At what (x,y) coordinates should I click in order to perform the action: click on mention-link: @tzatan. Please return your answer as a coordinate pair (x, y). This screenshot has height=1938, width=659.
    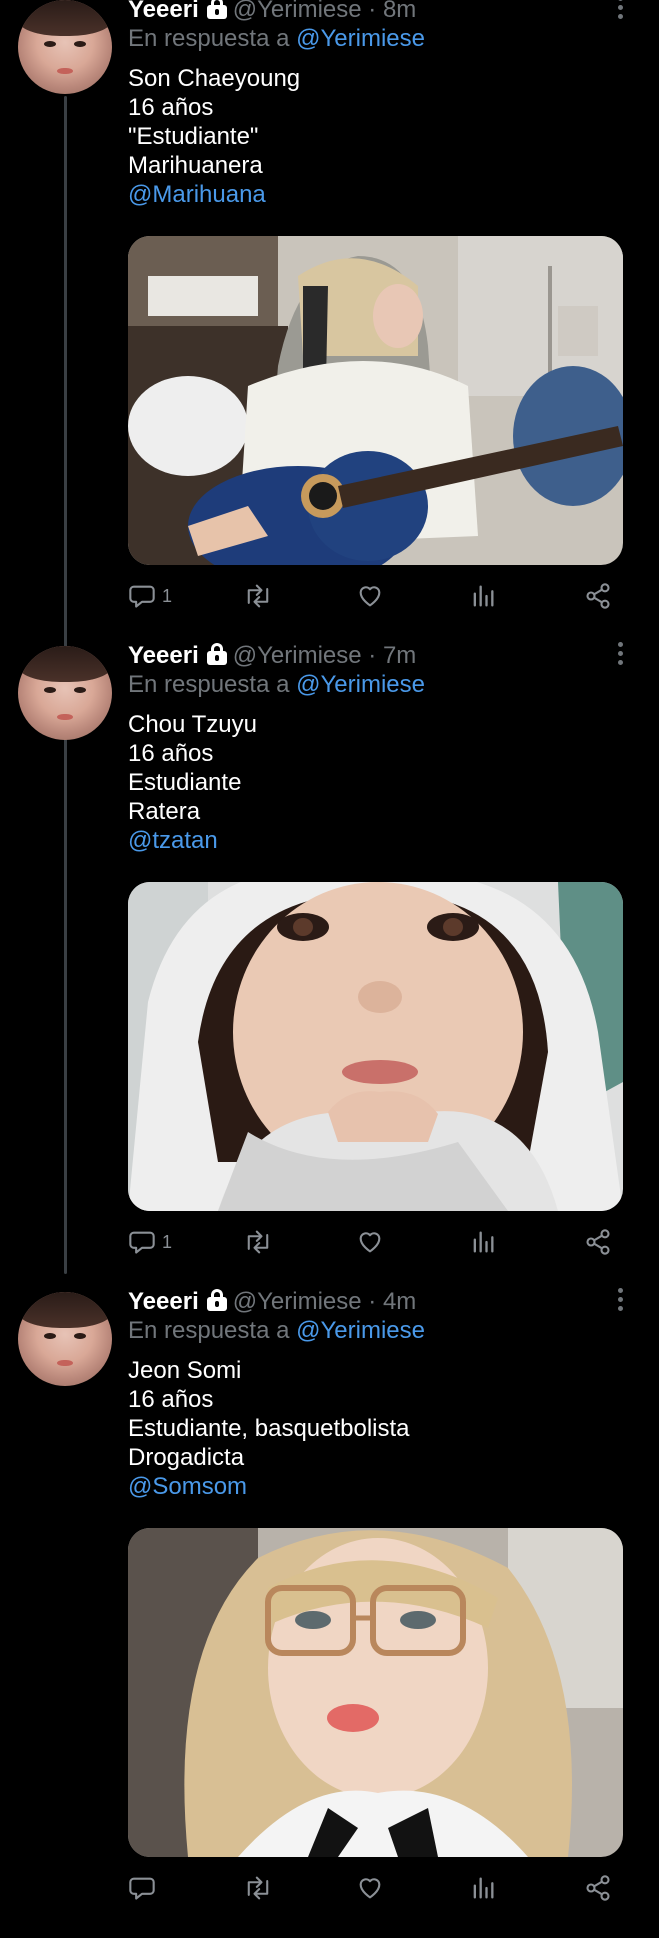
    Looking at the image, I should click on (192, 840).